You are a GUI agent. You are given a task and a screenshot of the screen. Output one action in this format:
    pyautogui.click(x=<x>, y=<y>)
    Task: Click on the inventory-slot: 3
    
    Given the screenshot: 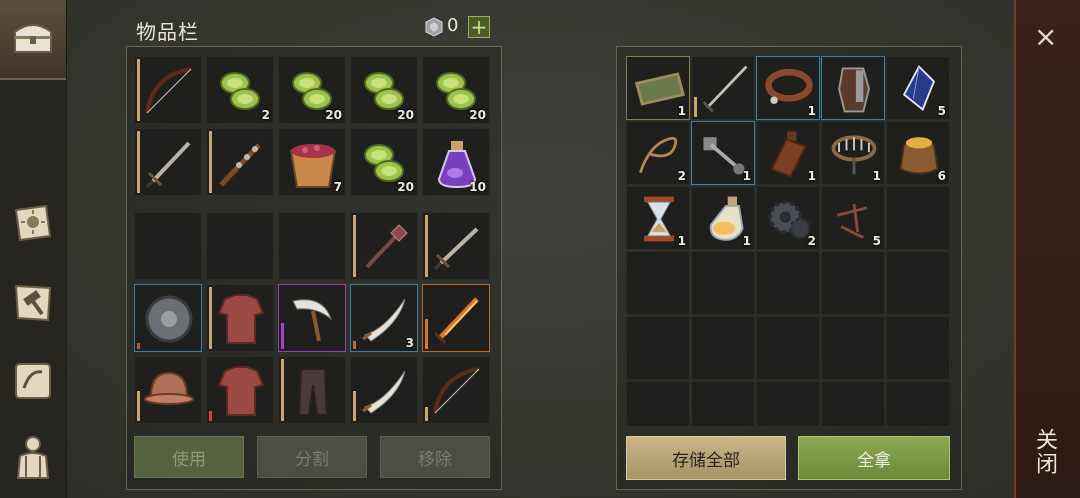 What is the action you would take?
    pyautogui.click(x=384, y=318)
    